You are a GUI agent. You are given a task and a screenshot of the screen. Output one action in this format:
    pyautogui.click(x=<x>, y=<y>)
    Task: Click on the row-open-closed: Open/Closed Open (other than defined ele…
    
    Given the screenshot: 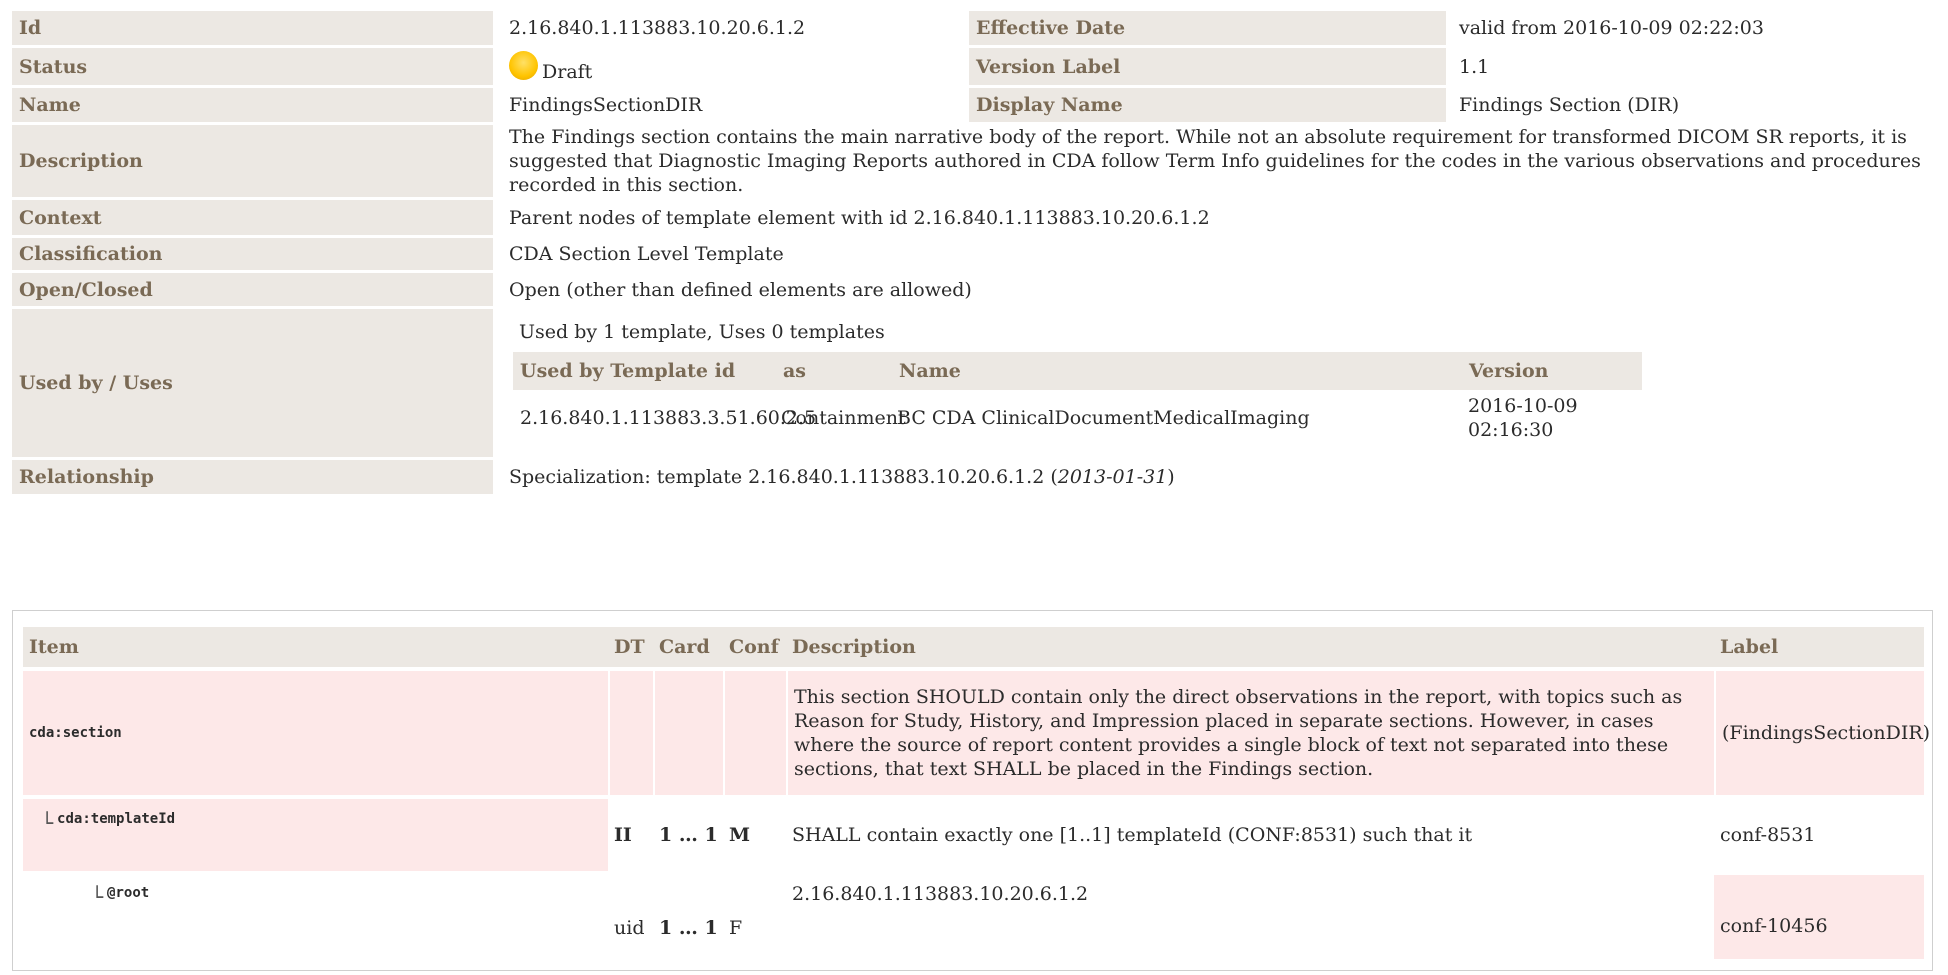 What is the action you would take?
    pyautogui.click(x=980, y=289)
    